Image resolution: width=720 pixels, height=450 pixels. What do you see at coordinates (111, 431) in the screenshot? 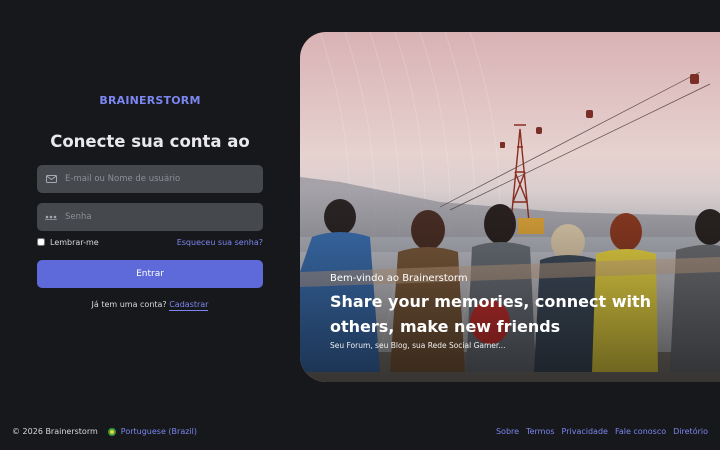
I see `brazil-flag-icon` at bounding box center [111, 431].